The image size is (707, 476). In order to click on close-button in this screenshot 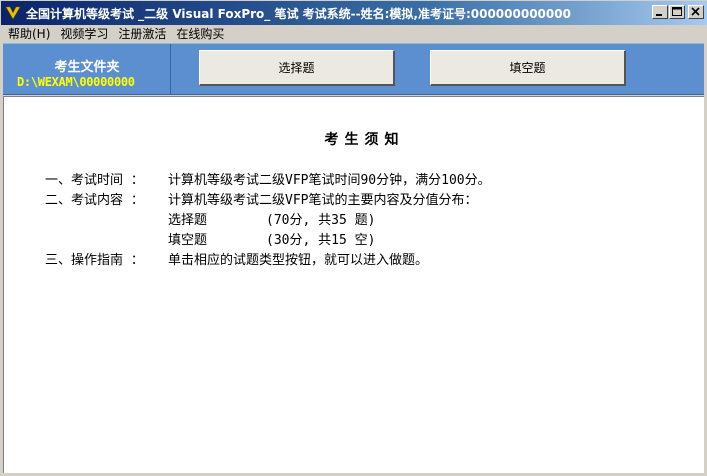, I will do `click(696, 12)`.